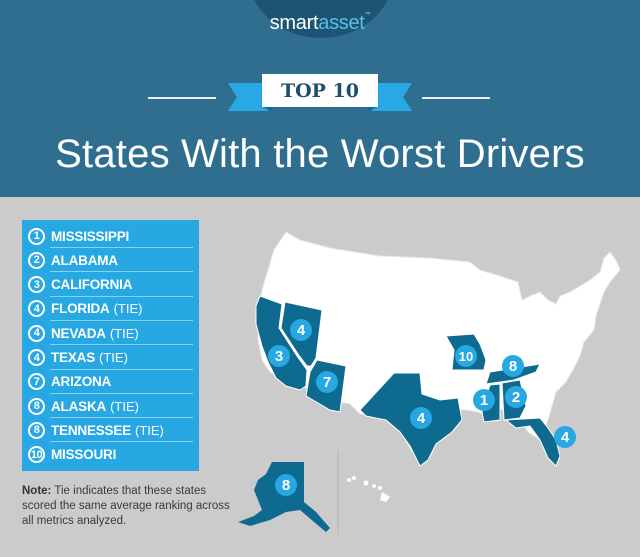 This screenshot has width=640, height=557. I want to click on badge-number: 1, so click(484, 400).